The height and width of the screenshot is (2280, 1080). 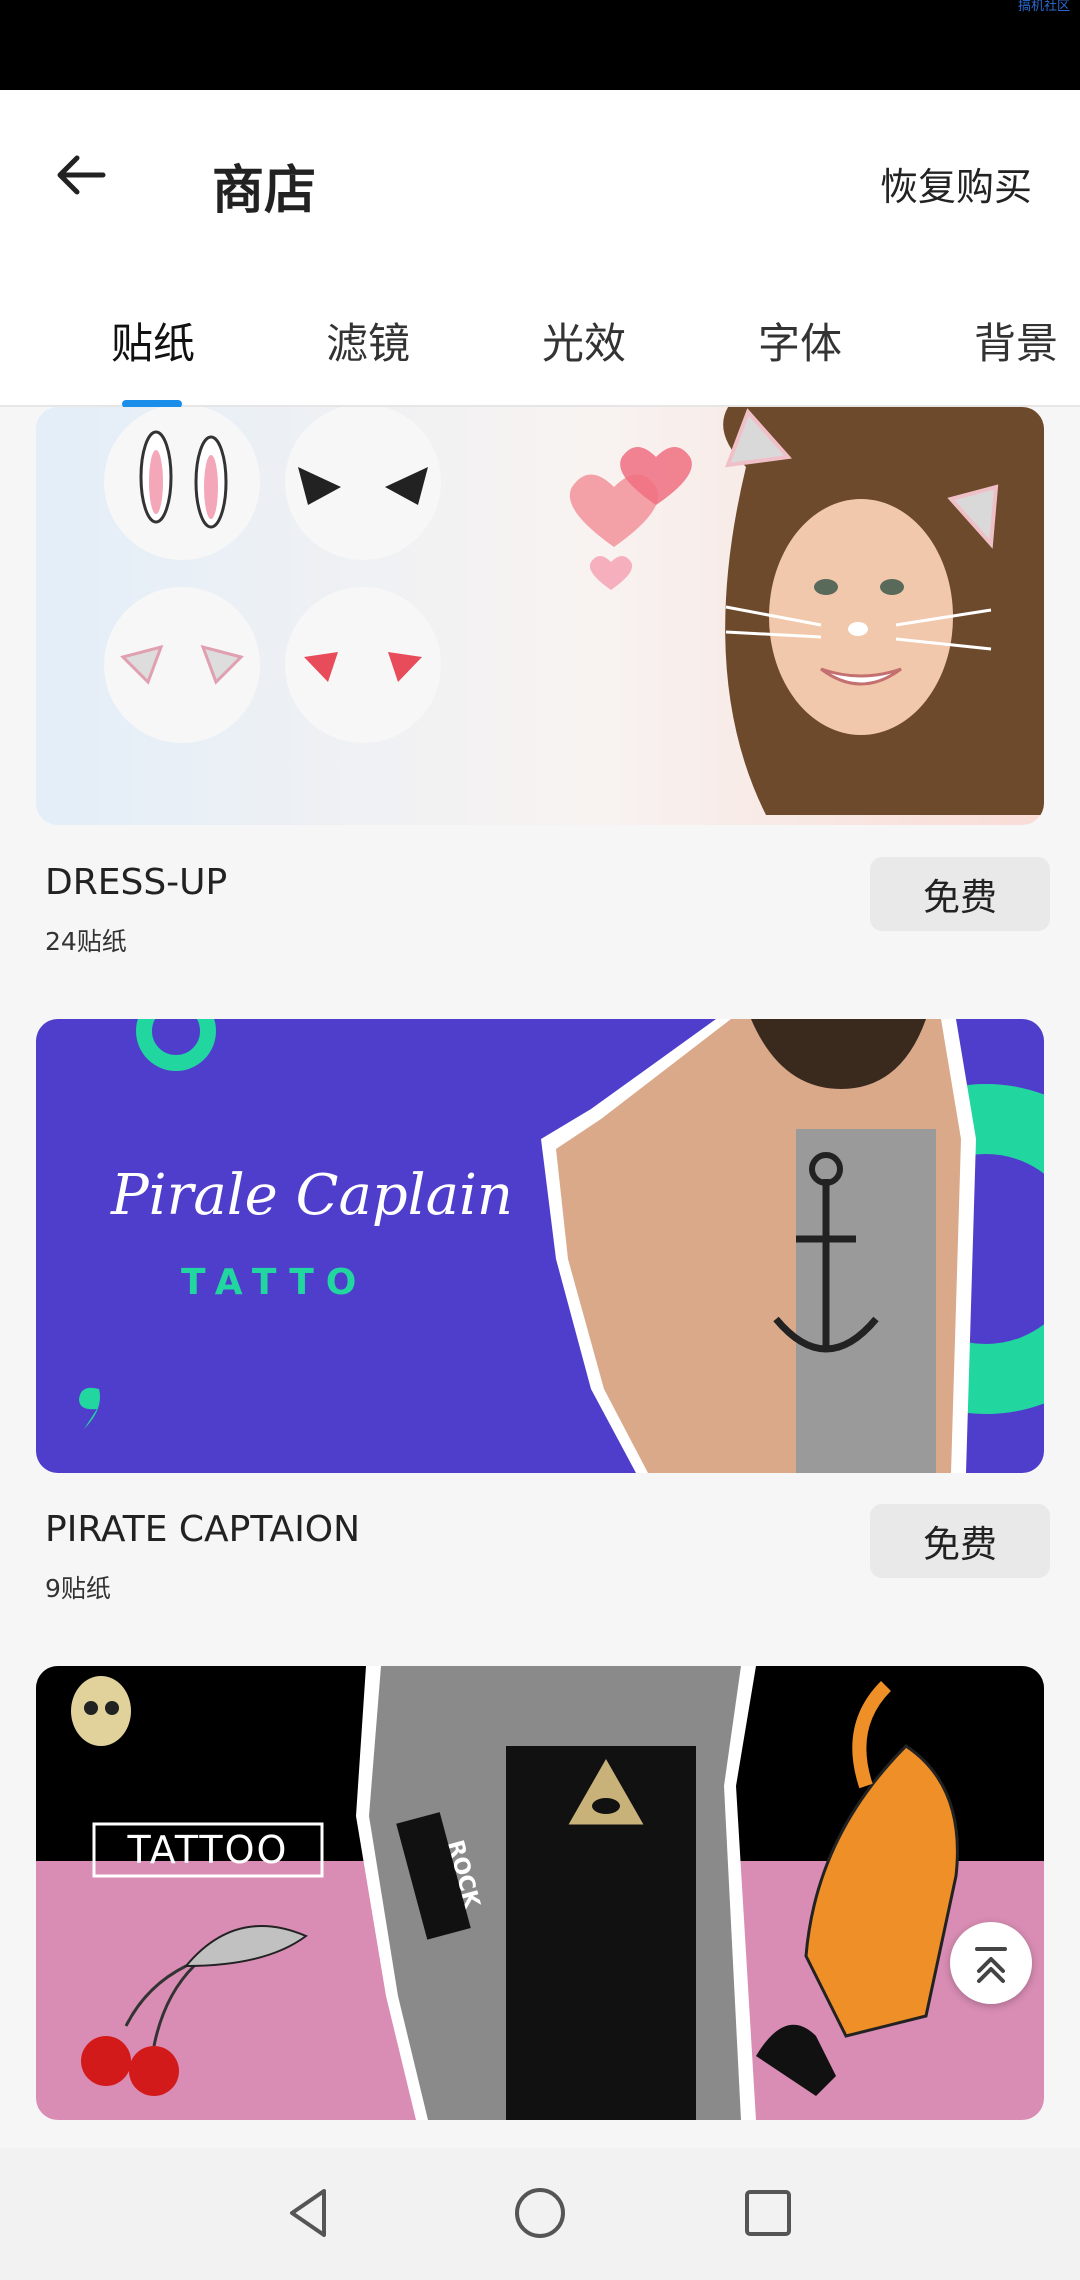 I want to click on nav-recents-icon, so click(x=768, y=2213).